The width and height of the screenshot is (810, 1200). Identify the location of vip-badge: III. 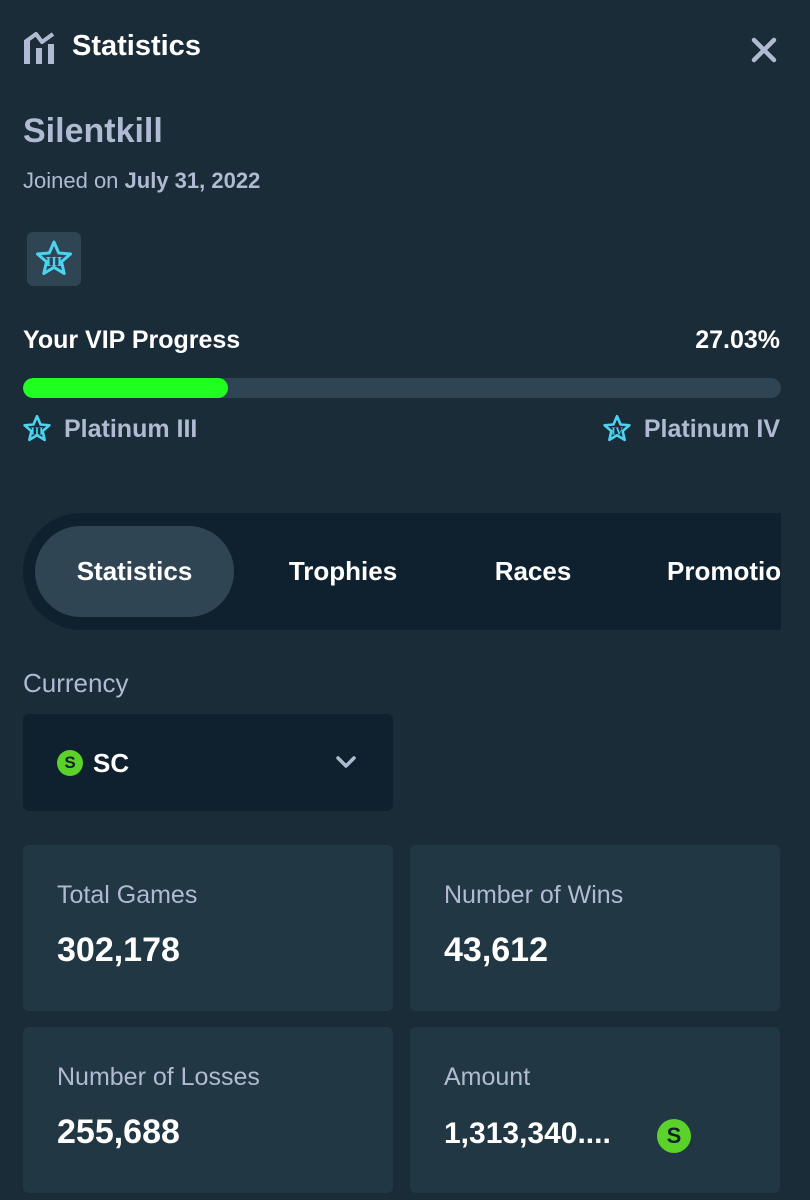
(54, 259).